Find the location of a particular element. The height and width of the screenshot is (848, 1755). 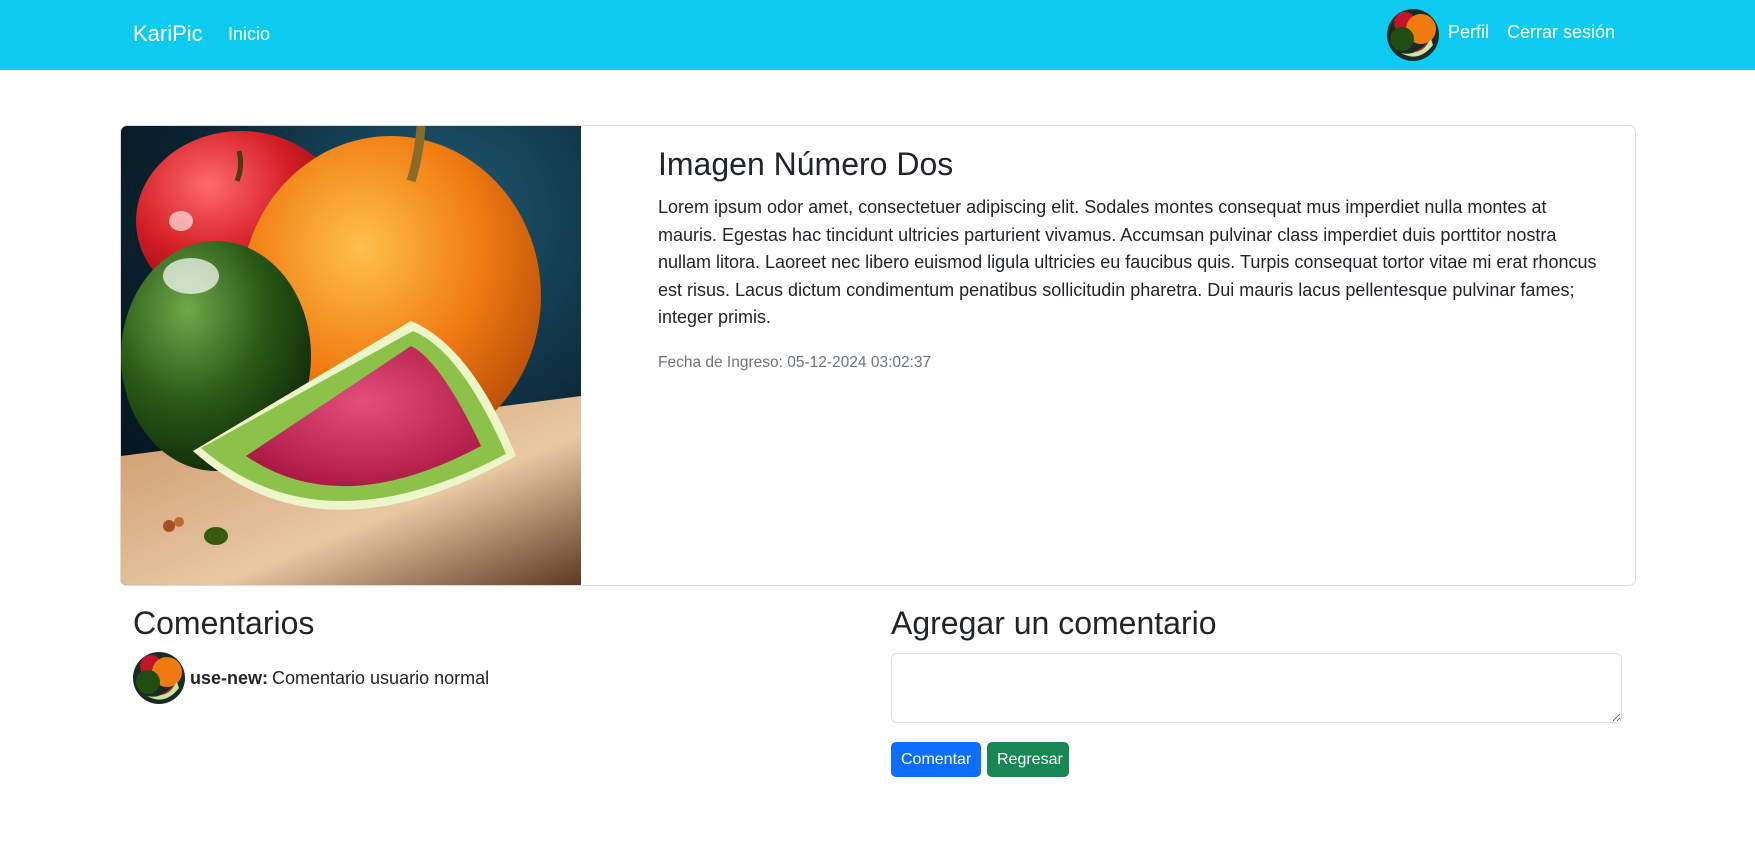

avatar is located at coordinates (159, 678).